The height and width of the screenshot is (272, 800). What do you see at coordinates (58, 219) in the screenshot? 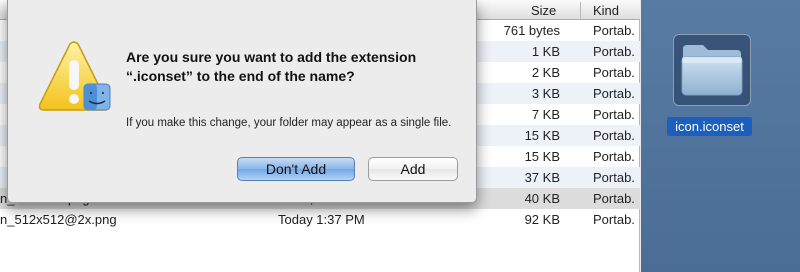
I see `file-name: n_512x512@2x.png` at bounding box center [58, 219].